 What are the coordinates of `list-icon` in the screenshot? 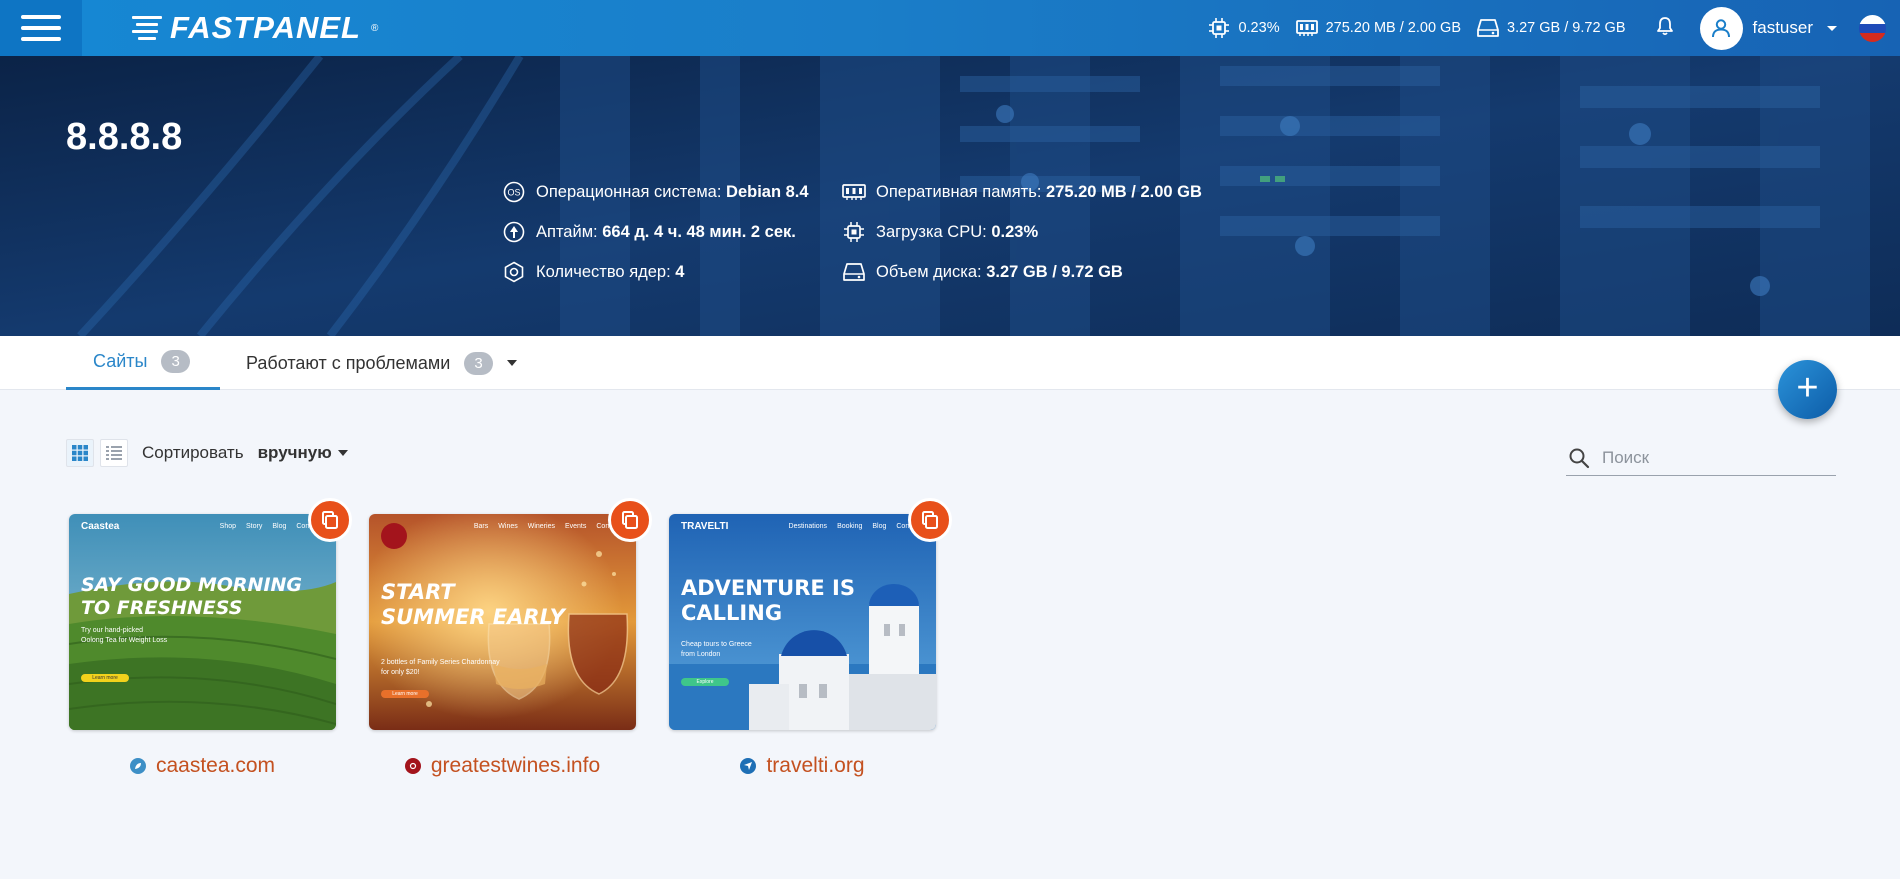 It's located at (114, 453).